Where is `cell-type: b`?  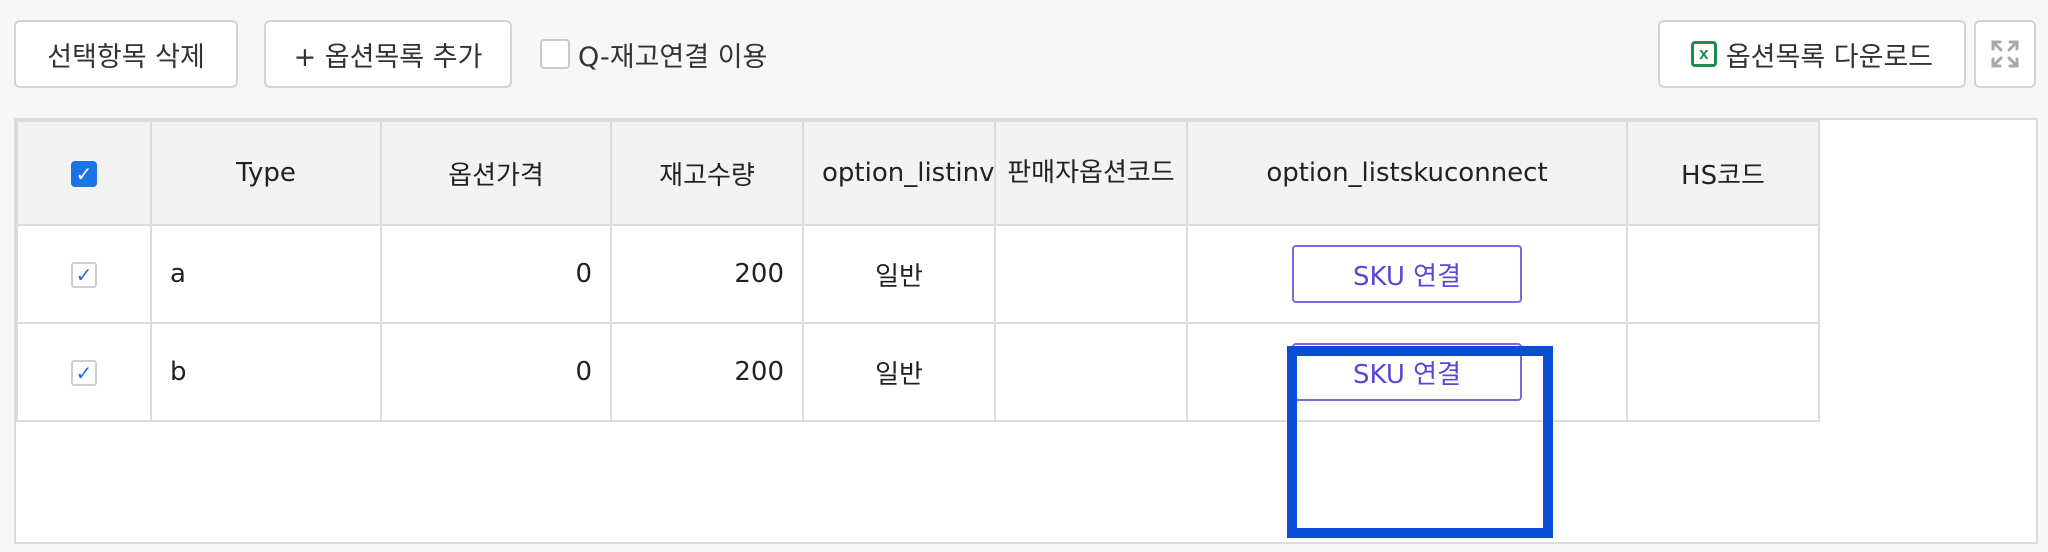
cell-type: b is located at coordinates (266, 372).